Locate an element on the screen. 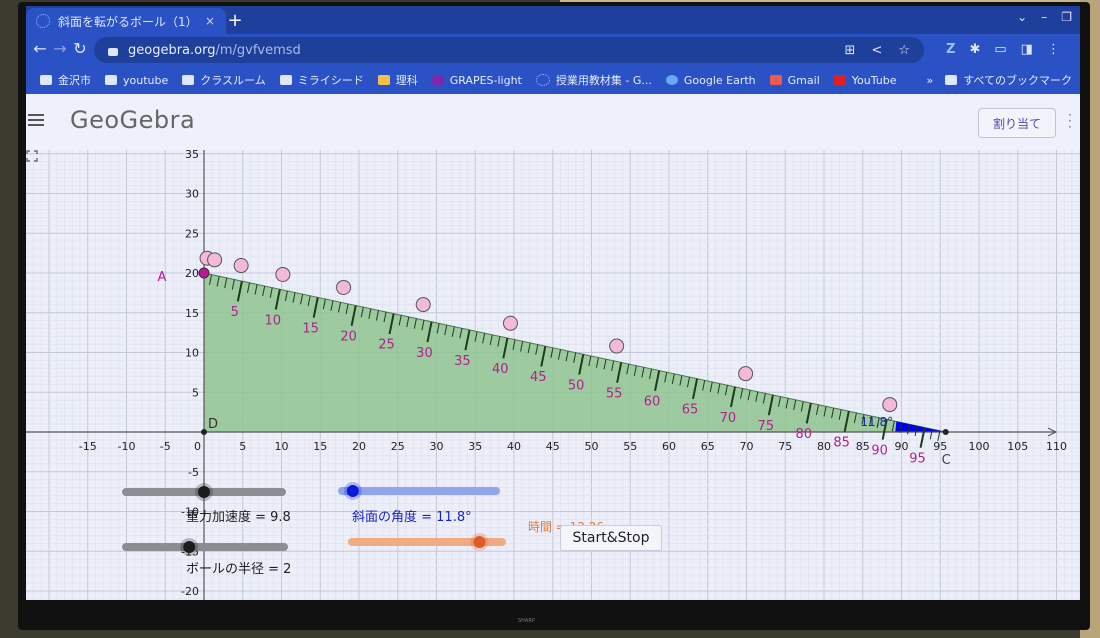  bookmark-5: GRAPES-light is located at coordinates (476, 80).